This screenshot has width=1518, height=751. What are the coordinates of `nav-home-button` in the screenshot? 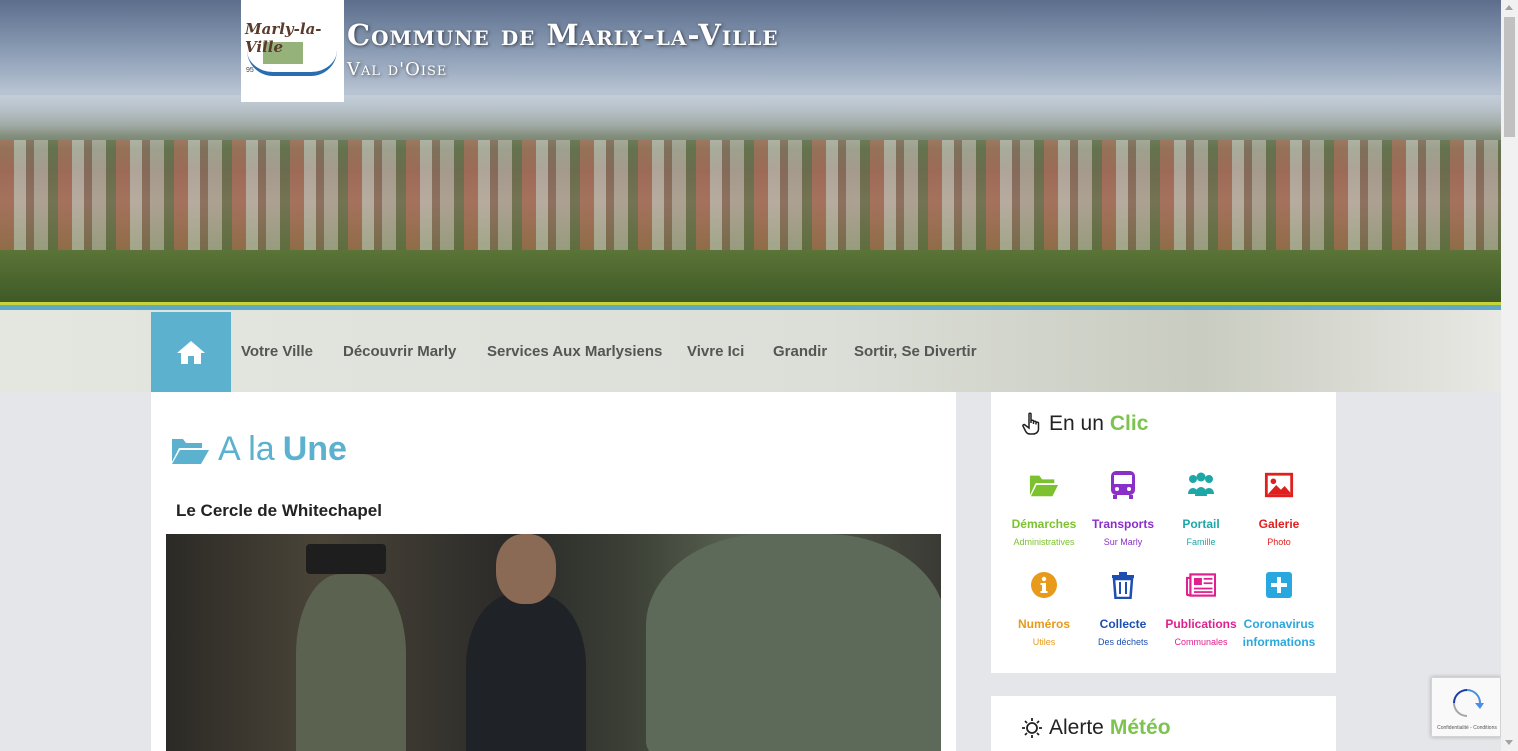 It's located at (191, 352).